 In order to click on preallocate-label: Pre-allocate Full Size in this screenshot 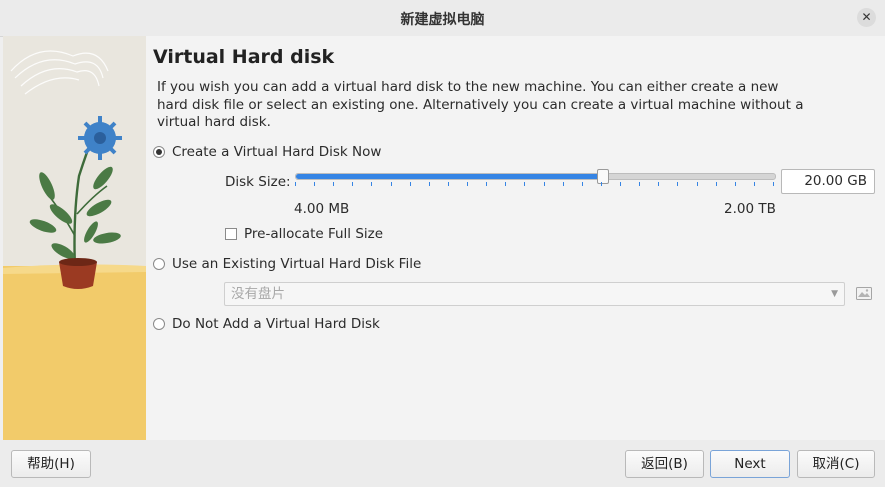, I will do `click(314, 234)`.